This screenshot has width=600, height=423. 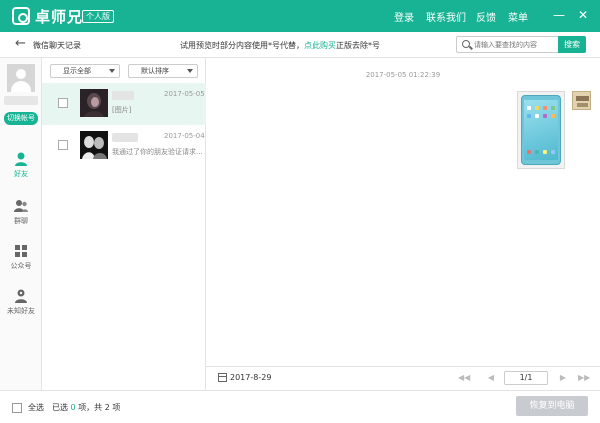 I want to click on sender-avatar-image, so click(x=581, y=100).